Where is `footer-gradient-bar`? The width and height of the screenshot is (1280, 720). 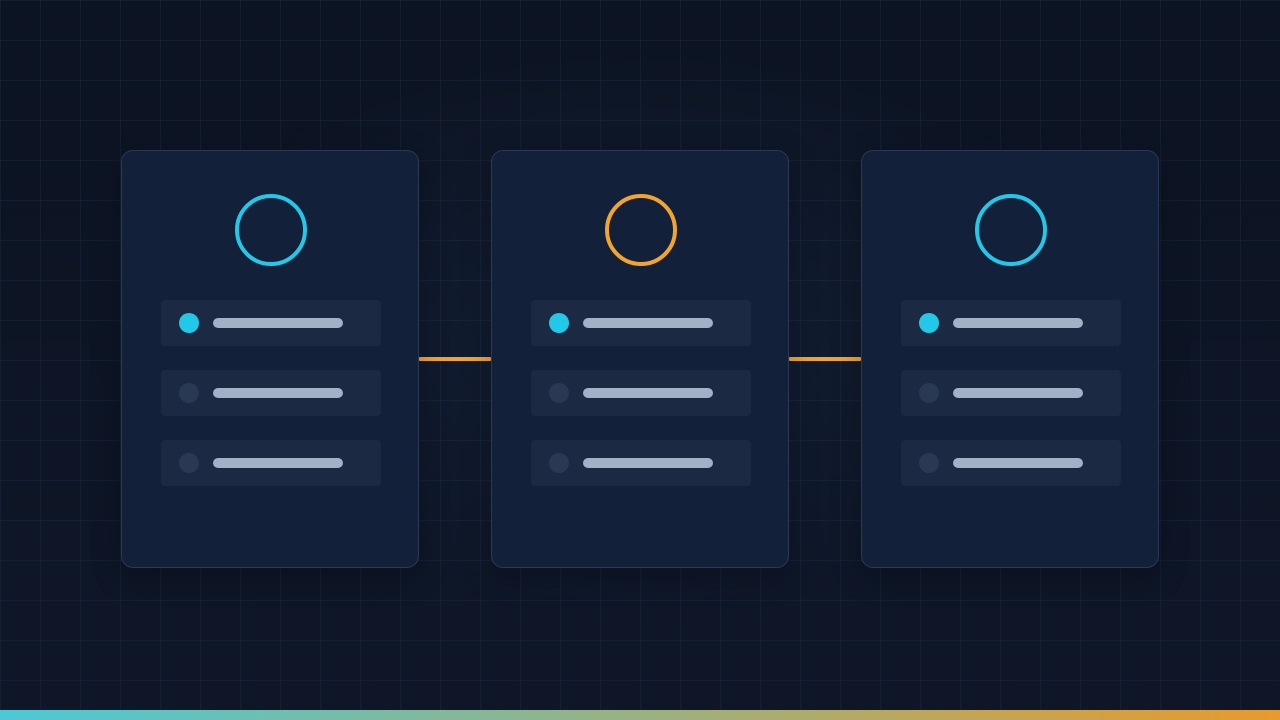
footer-gradient-bar is located at coordinates (640, 715).